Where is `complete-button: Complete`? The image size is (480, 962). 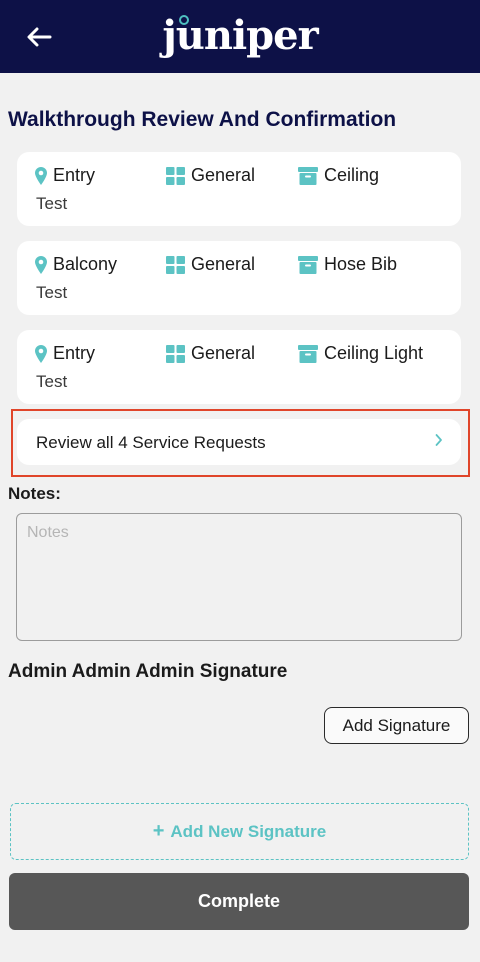
complete-button: Complete is located at coordinates (239, 901).